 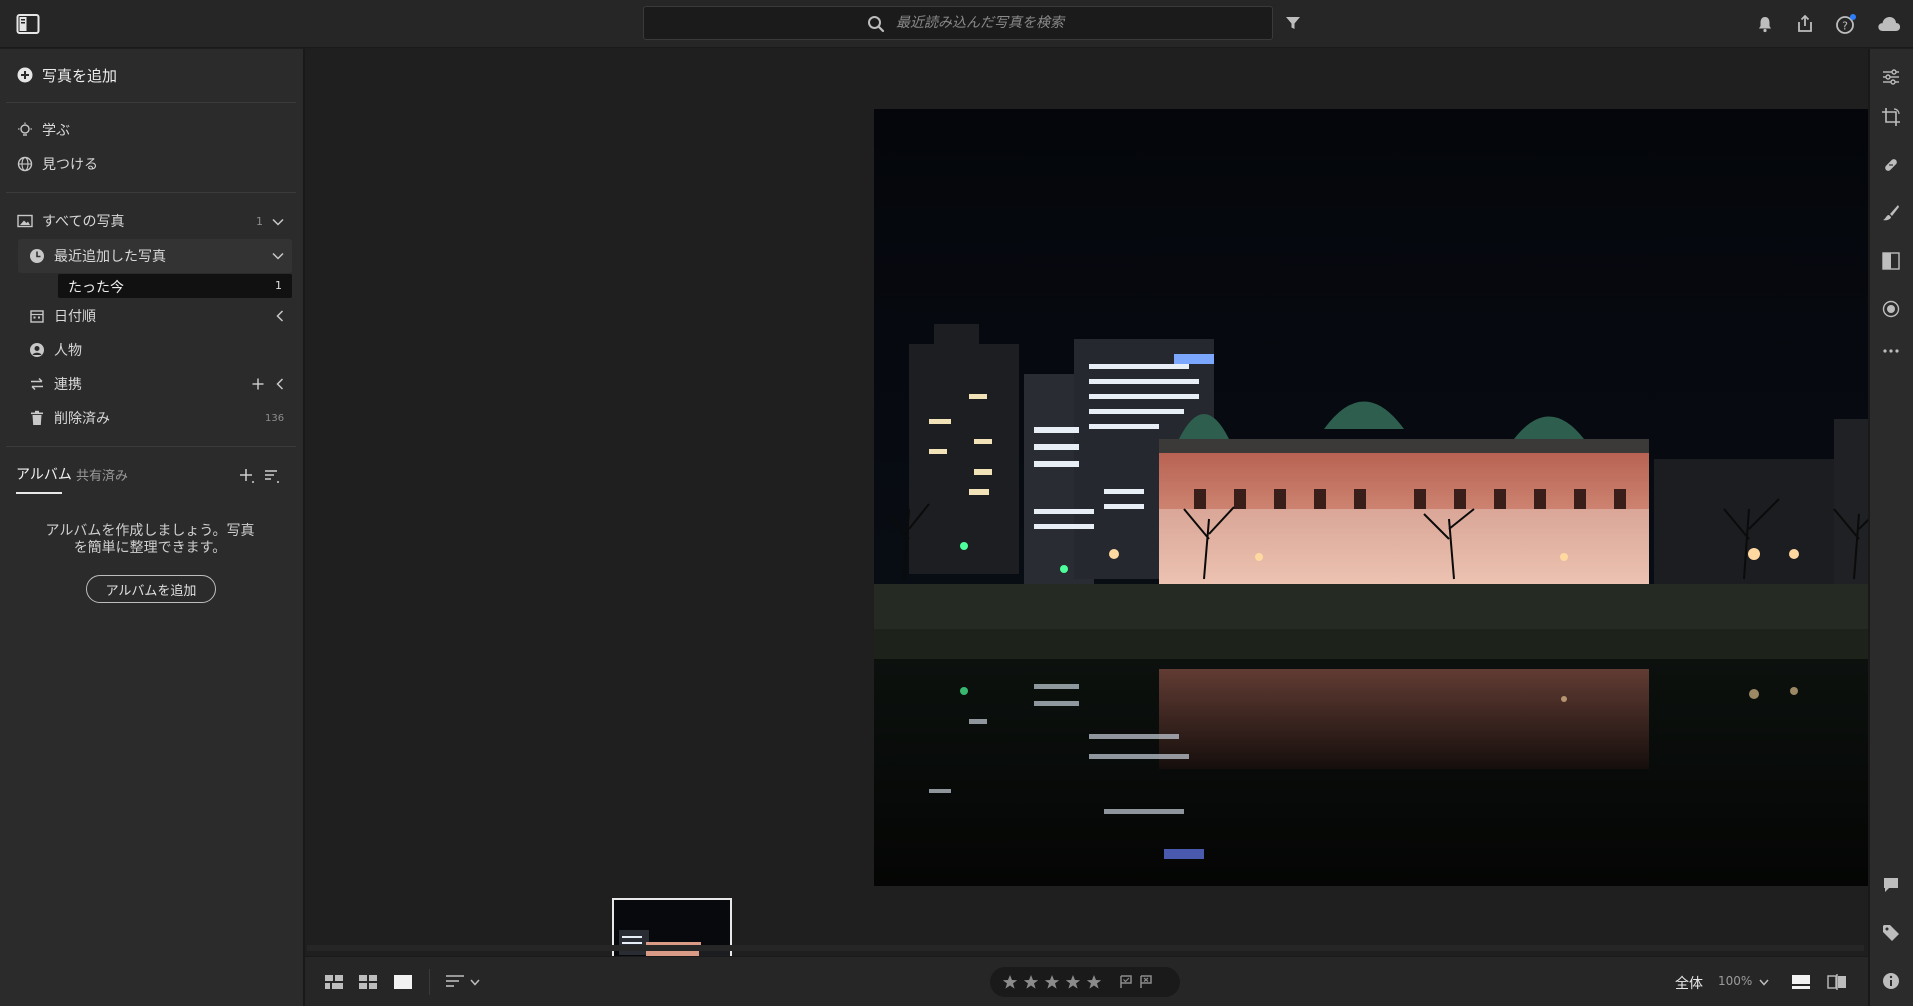 What do you see at coordinates (37, 350) in the screenshot?
I see `person-icon` at bounding box center [37, 350].